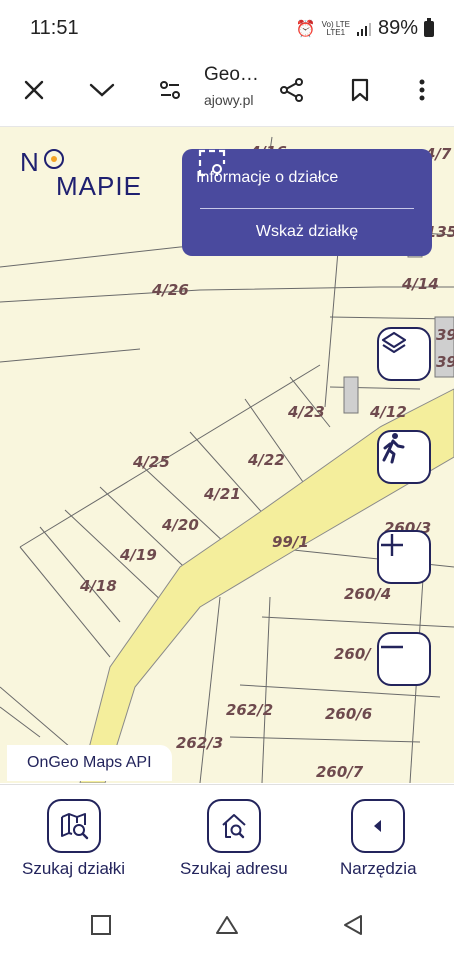 This screenshot has width=454, height=960. I want to click on share-button, so click(292, 90).